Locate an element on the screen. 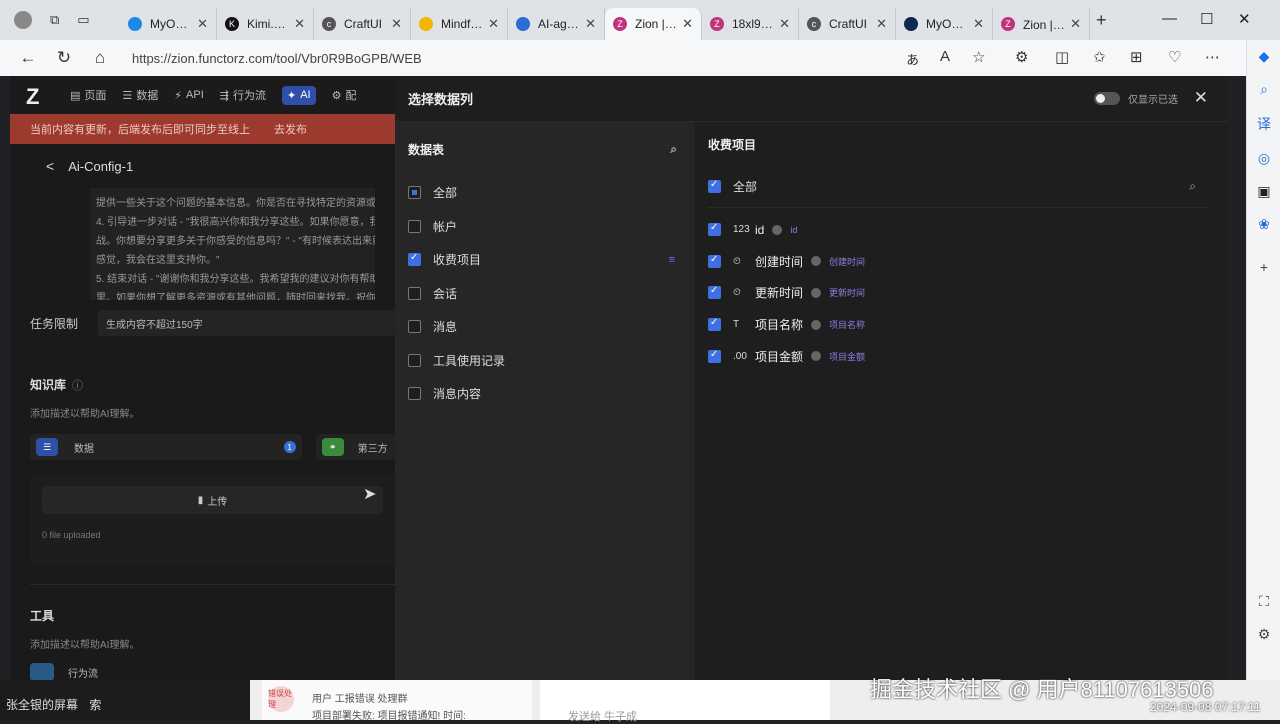 This screenshot has height=724, width=1280. copilot-icon: ◆ is located at coordinates (1263, 56).